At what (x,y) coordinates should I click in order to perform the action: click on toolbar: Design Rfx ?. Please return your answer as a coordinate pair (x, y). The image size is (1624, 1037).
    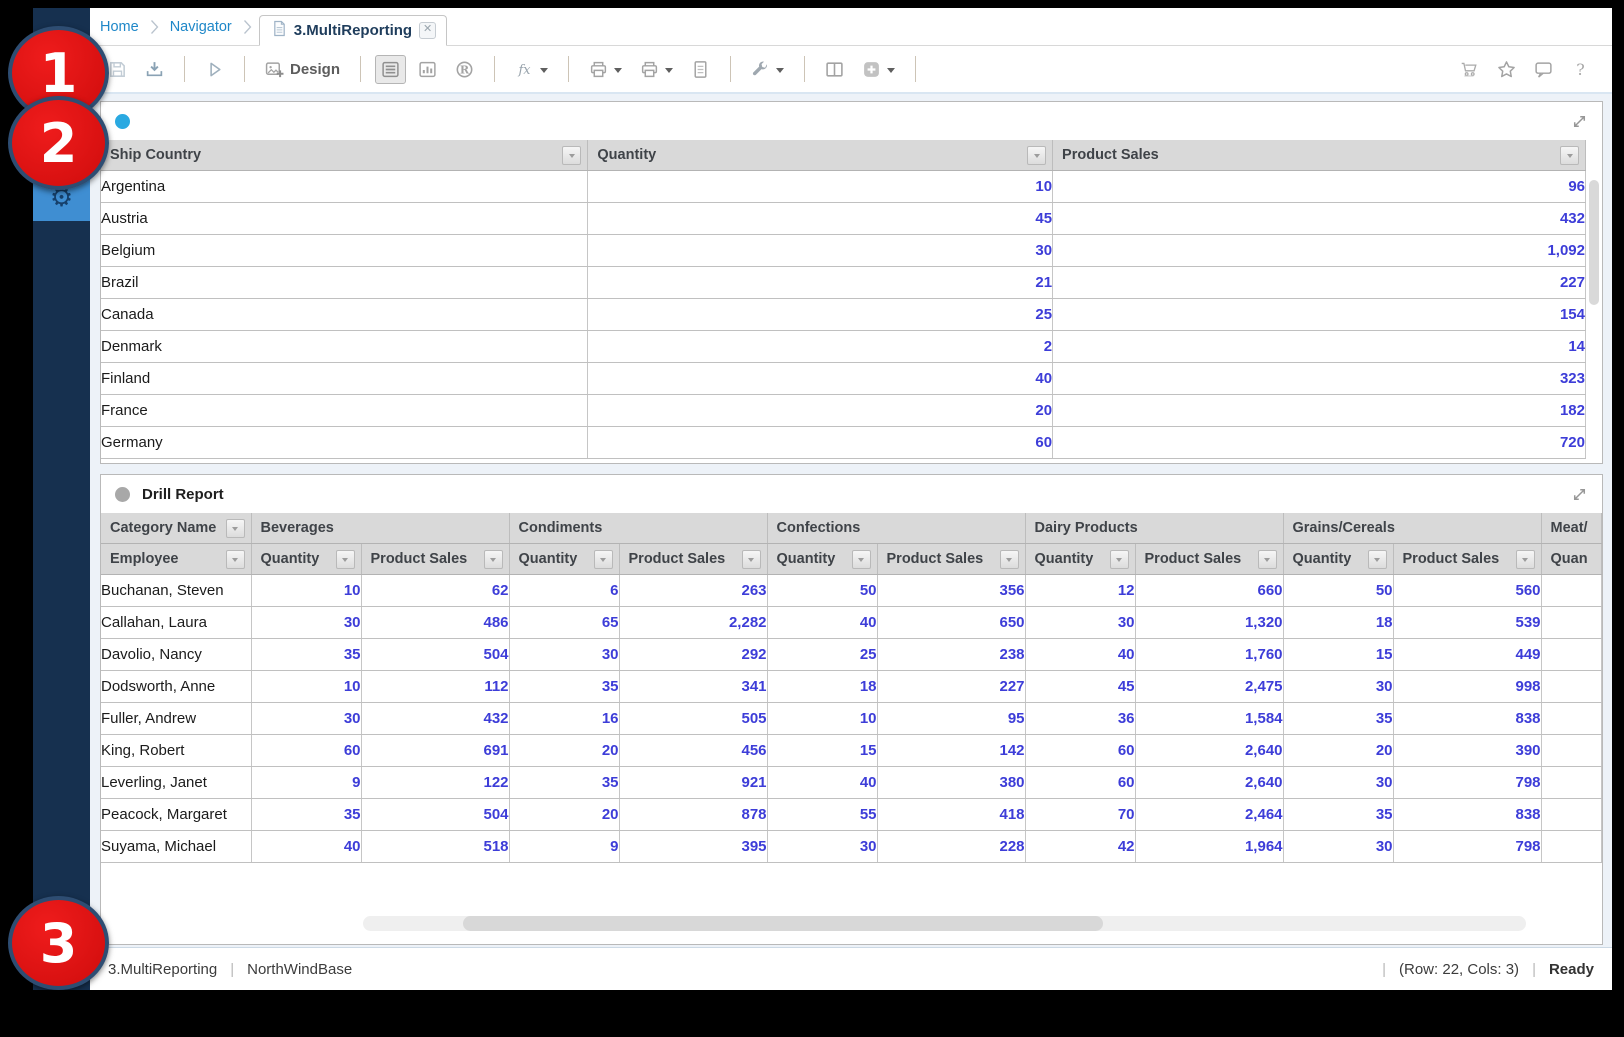
    Looking at the image, I should click on (851, 70).